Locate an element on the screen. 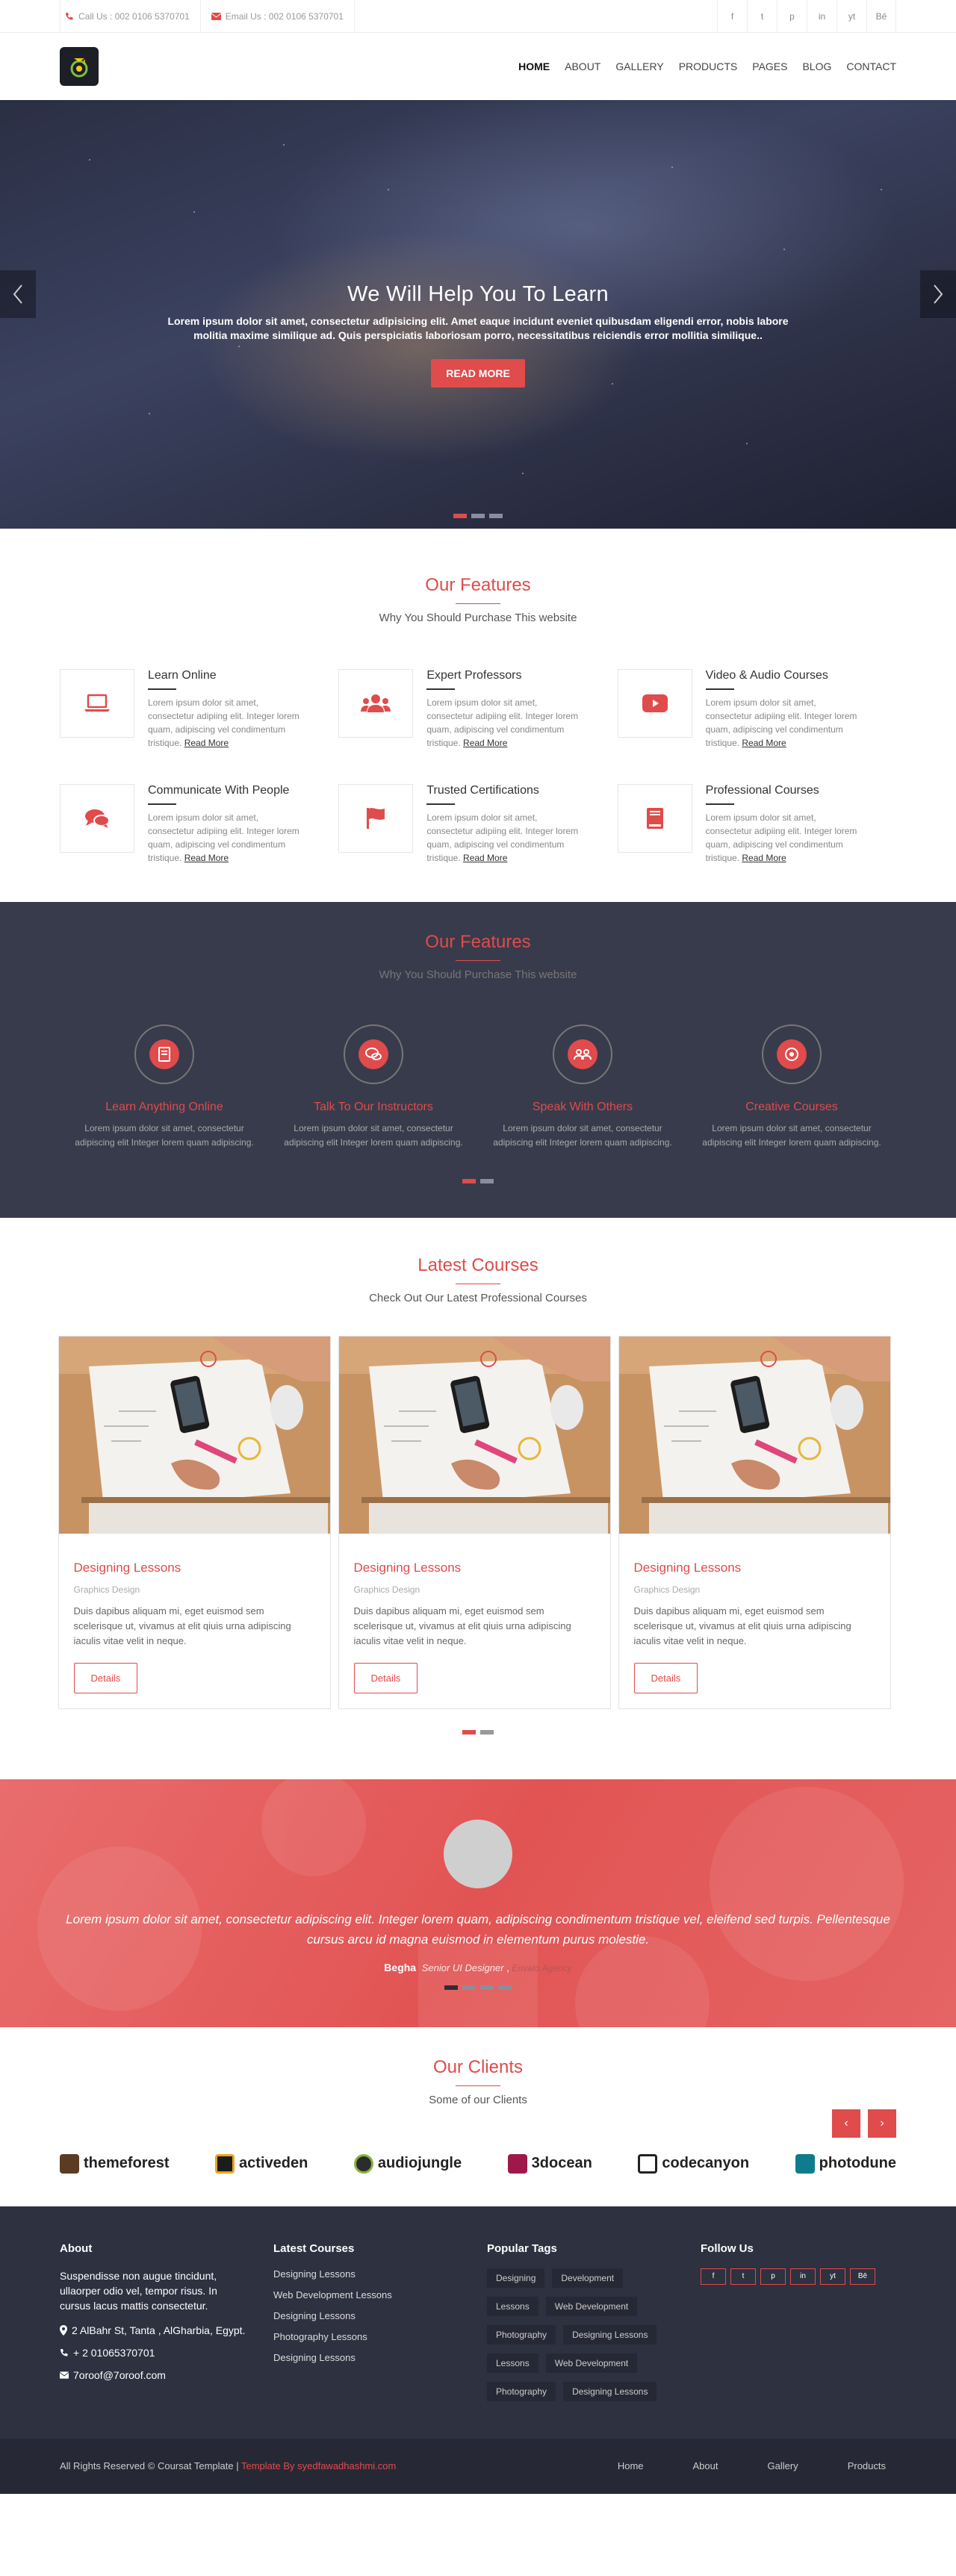 Image resolution: width=956 pixels, height=2576 pixels. testimonial-author: Begha Senior UI Designer , Envato Agency is located at coordinates (478, 1967).